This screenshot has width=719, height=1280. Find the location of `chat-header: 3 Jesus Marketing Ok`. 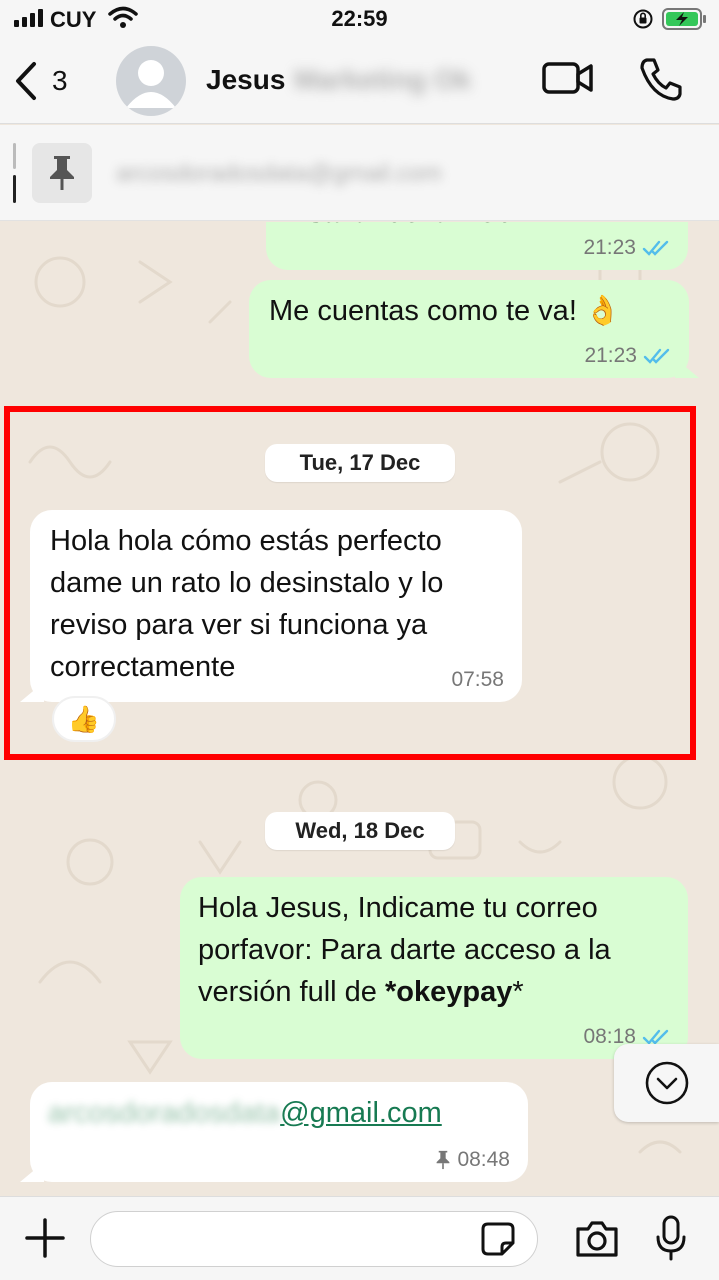

chat-header: 3 Jesus Marketing Ok is located at coordinates (359, 82).